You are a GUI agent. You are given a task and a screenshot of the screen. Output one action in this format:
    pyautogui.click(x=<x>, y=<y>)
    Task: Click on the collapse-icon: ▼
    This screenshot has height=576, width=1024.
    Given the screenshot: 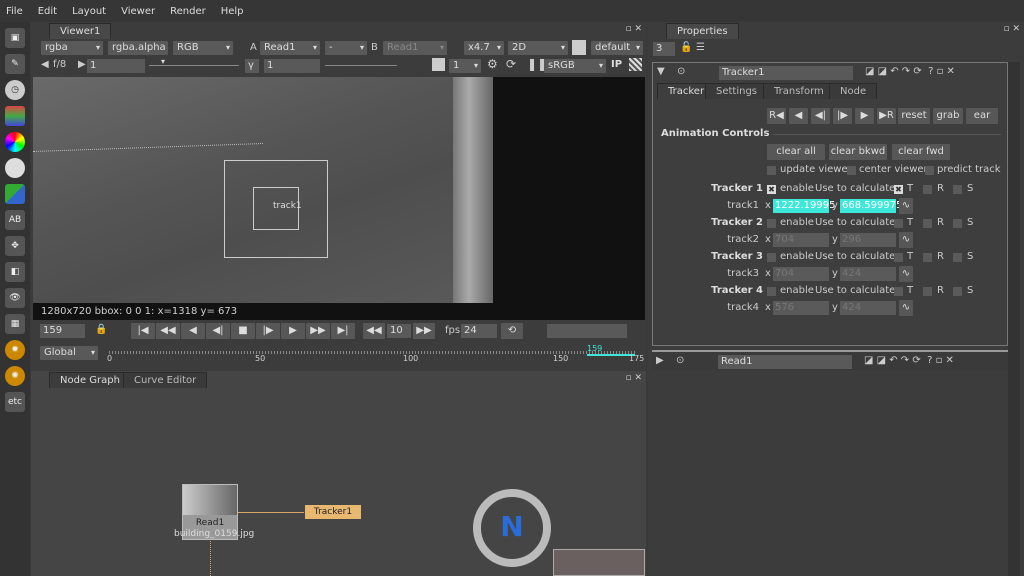 What is the action you would take?
    pyautogui.click(x=661, y=71)
    